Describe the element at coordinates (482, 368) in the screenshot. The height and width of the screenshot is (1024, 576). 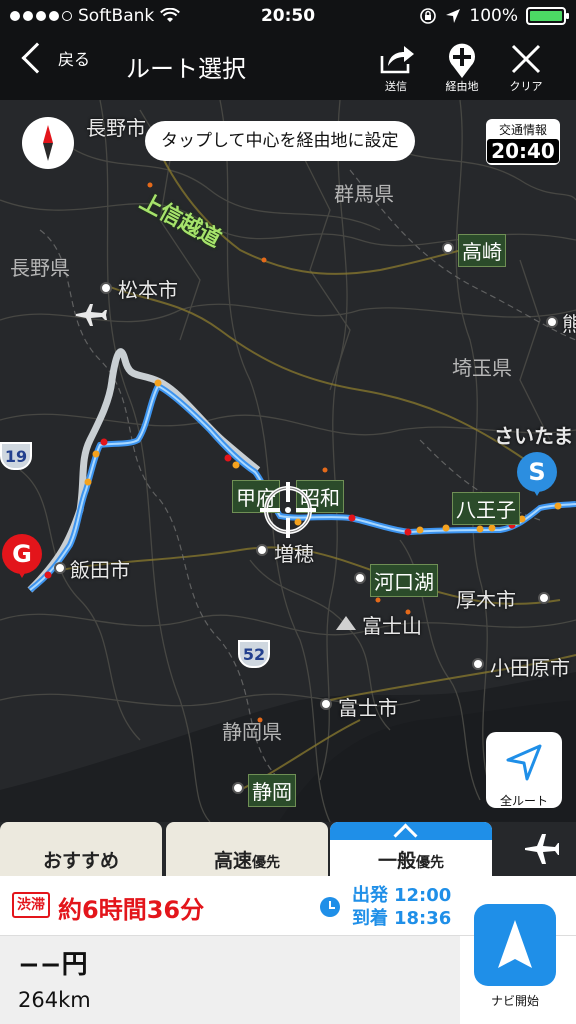
I see `map-label-saitama-pref: 埼玉県` at that location.